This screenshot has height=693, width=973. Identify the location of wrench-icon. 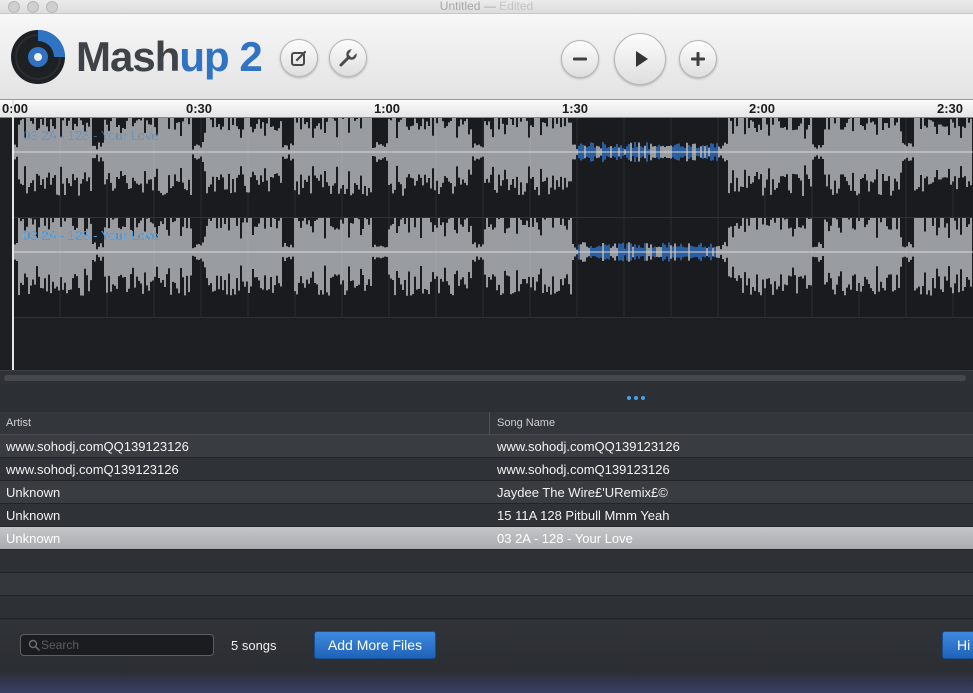
(348, 57).